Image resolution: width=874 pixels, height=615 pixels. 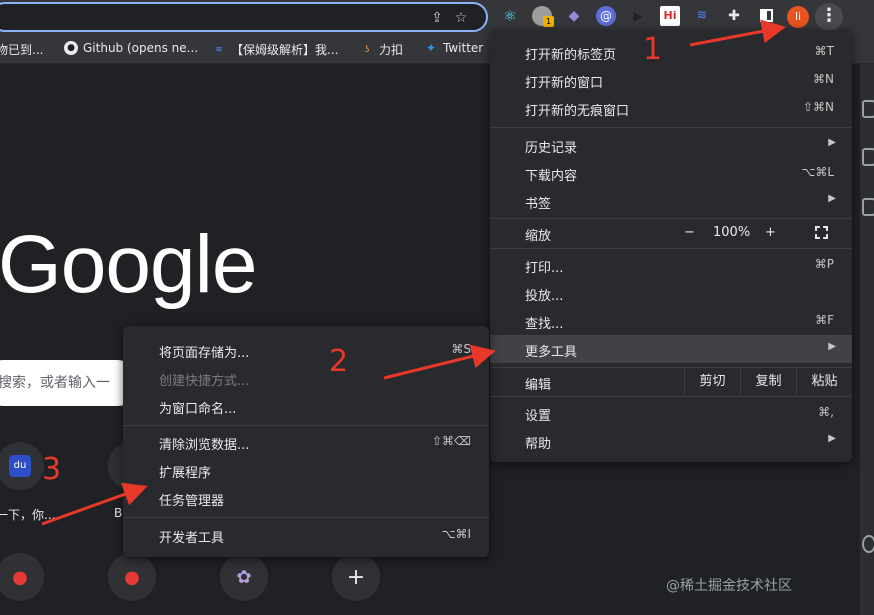 I want to click on menu-item-new-window: 打开新的窗口 ⌘N, so click(x=671, y=80).